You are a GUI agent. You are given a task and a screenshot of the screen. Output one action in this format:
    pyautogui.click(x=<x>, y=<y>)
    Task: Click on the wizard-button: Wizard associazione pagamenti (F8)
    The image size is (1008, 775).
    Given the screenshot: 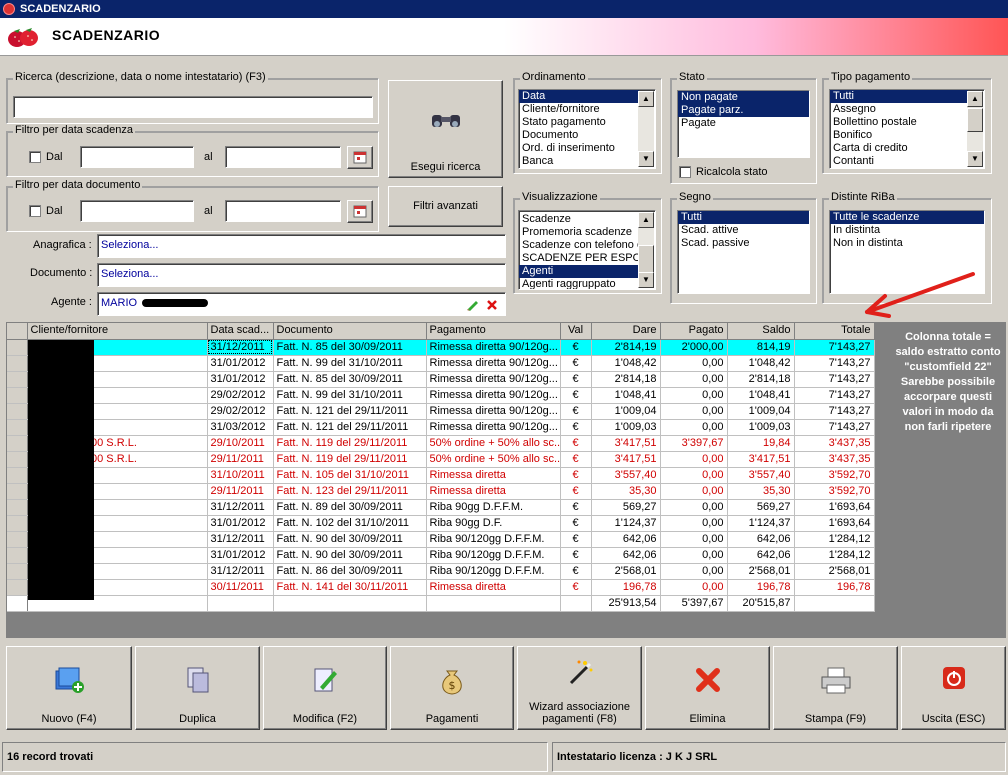 What is the action you would take?
    pyautogui.click(x=579, y=688)
    